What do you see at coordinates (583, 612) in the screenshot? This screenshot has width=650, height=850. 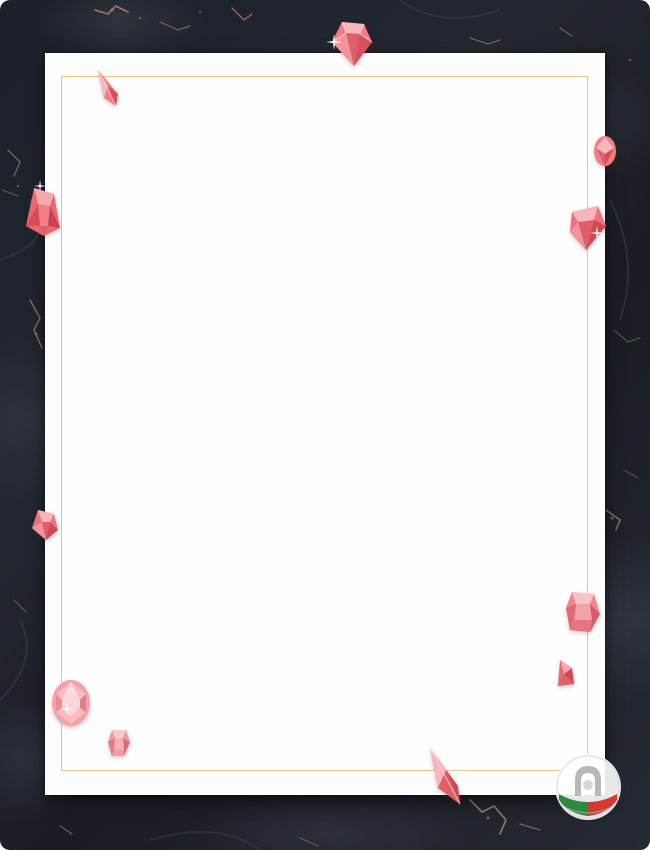 I see `gem-right-lower` at bounding box center [583, 612].